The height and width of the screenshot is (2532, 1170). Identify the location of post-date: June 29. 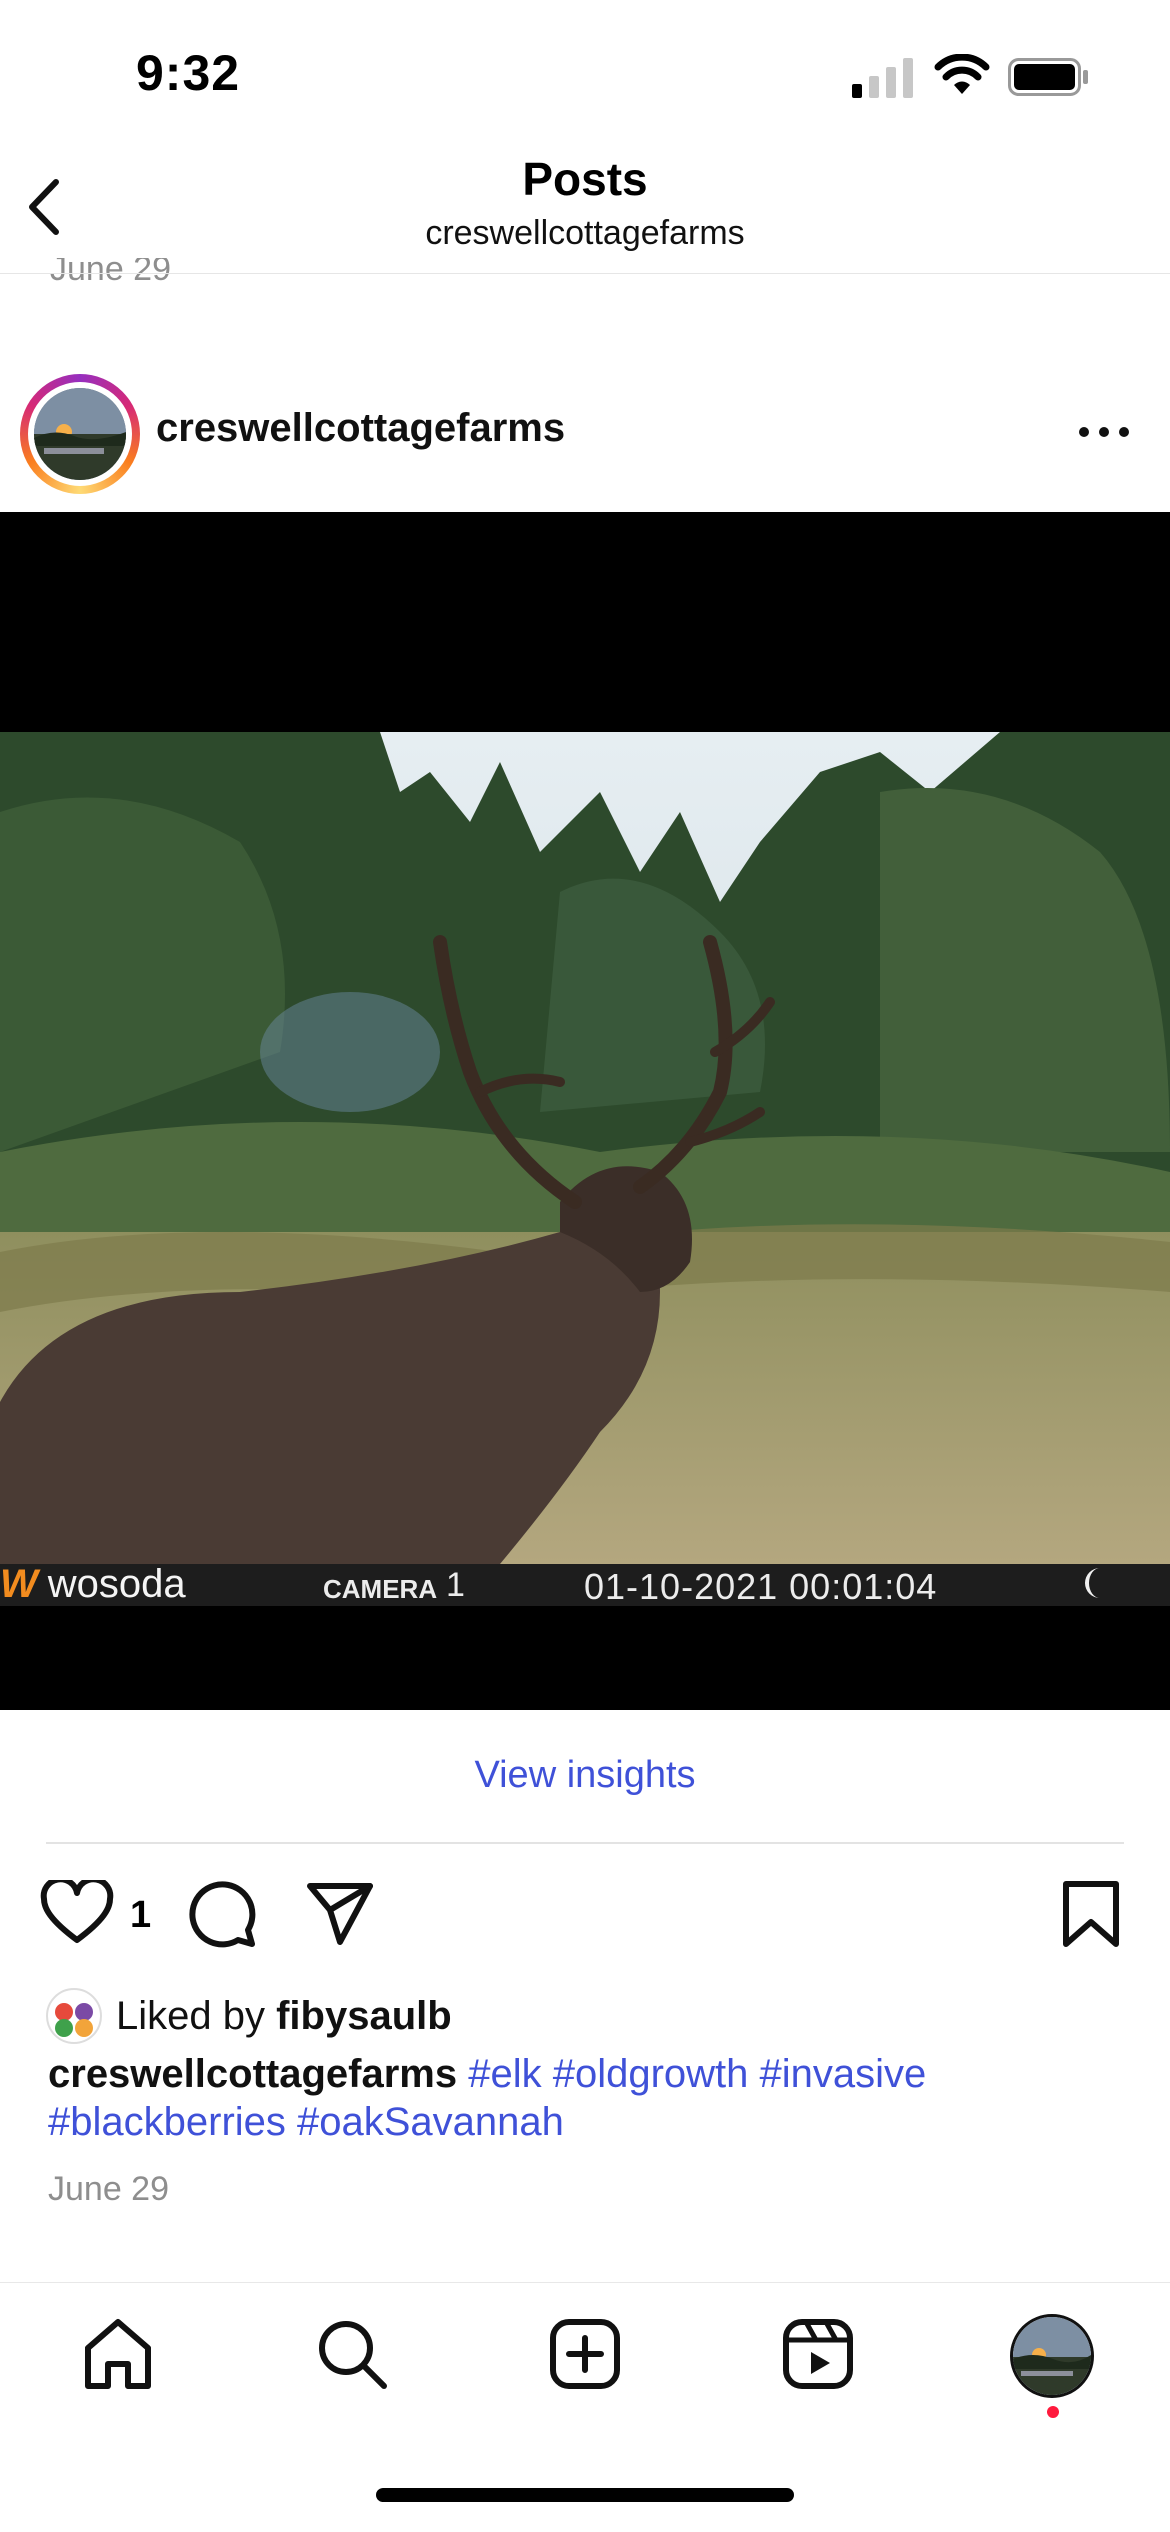
(108, 2189).